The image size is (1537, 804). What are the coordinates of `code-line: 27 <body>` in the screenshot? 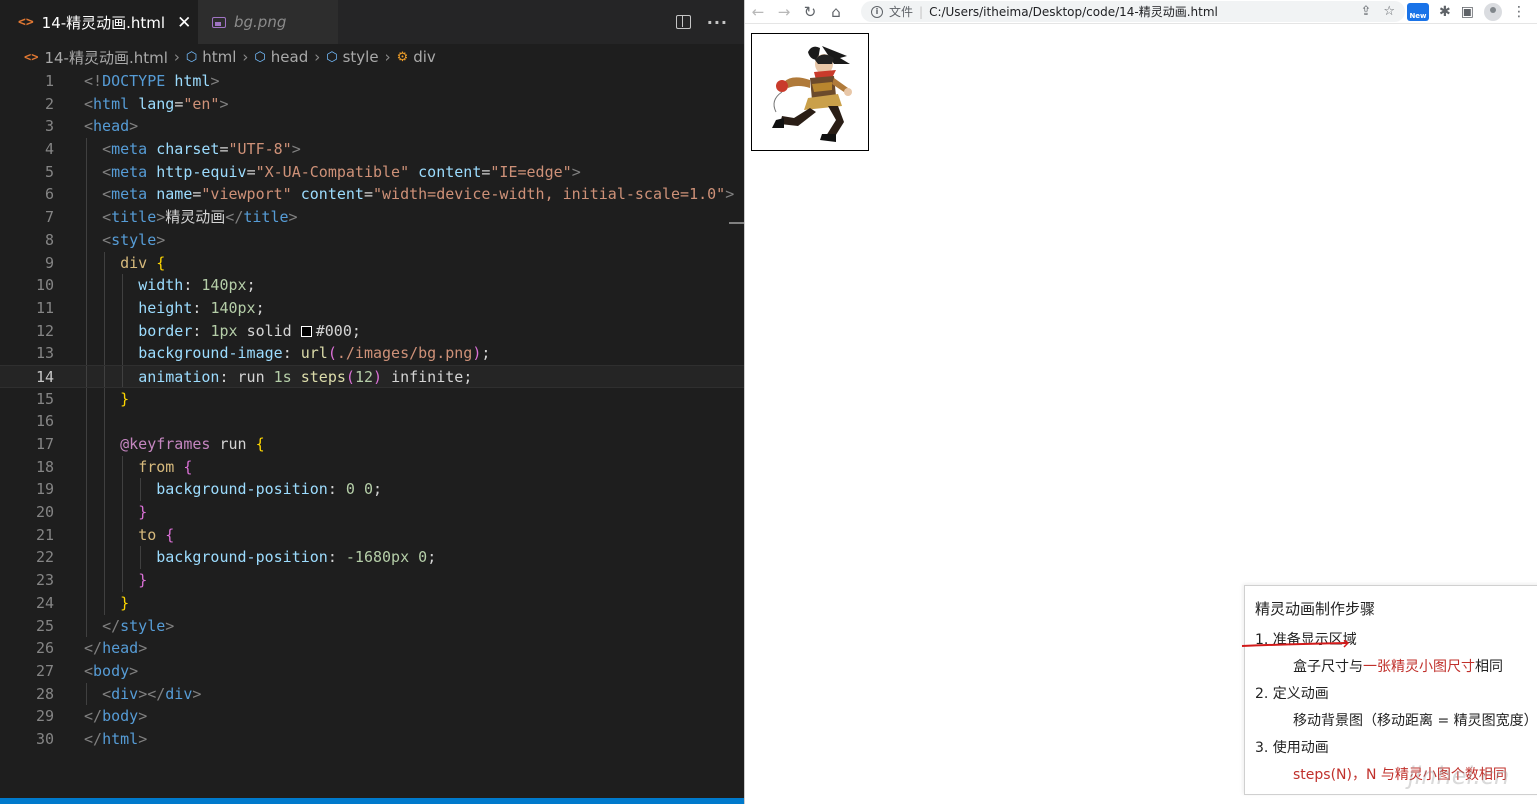 It's located at (87, 670).